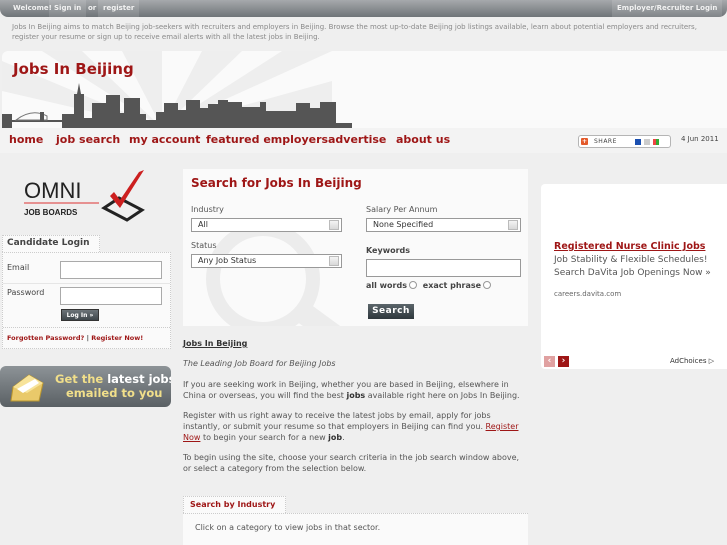 The width and height of the screenshot is (727, 545). I want to click on nav-job-search: job search, so click(88, 139).